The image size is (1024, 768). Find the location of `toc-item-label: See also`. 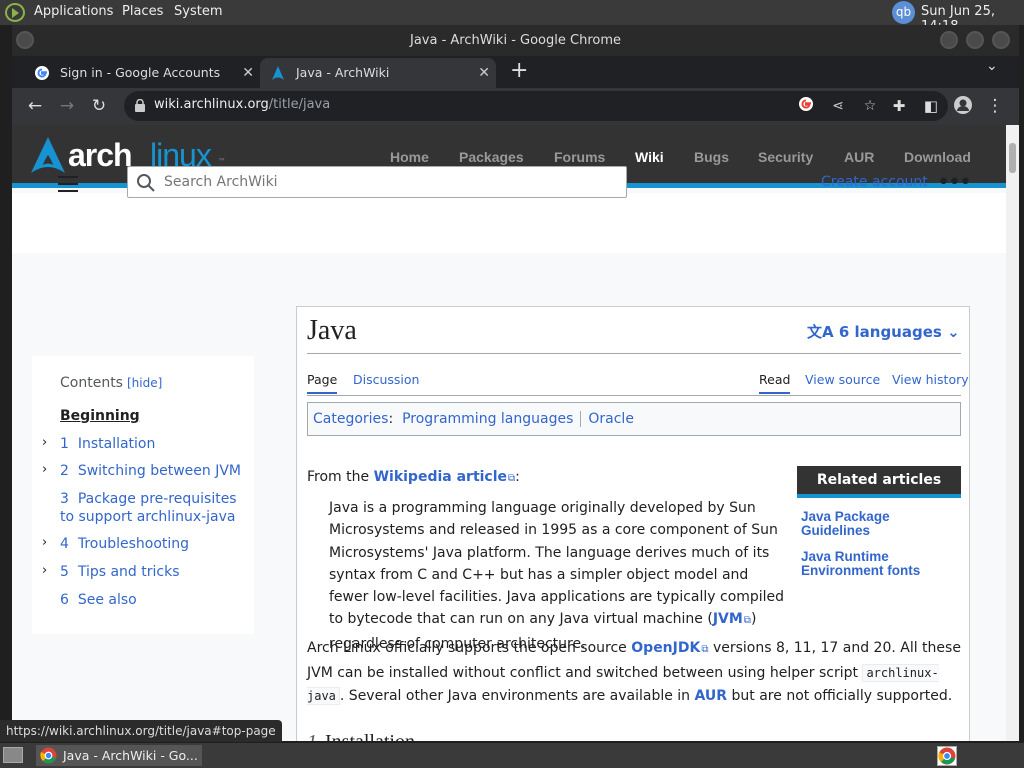

toc-item-label: See also is located at coordinates (107, 600).